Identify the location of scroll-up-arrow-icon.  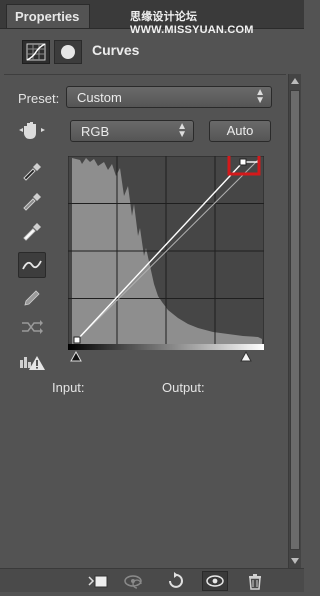
(295, 81).